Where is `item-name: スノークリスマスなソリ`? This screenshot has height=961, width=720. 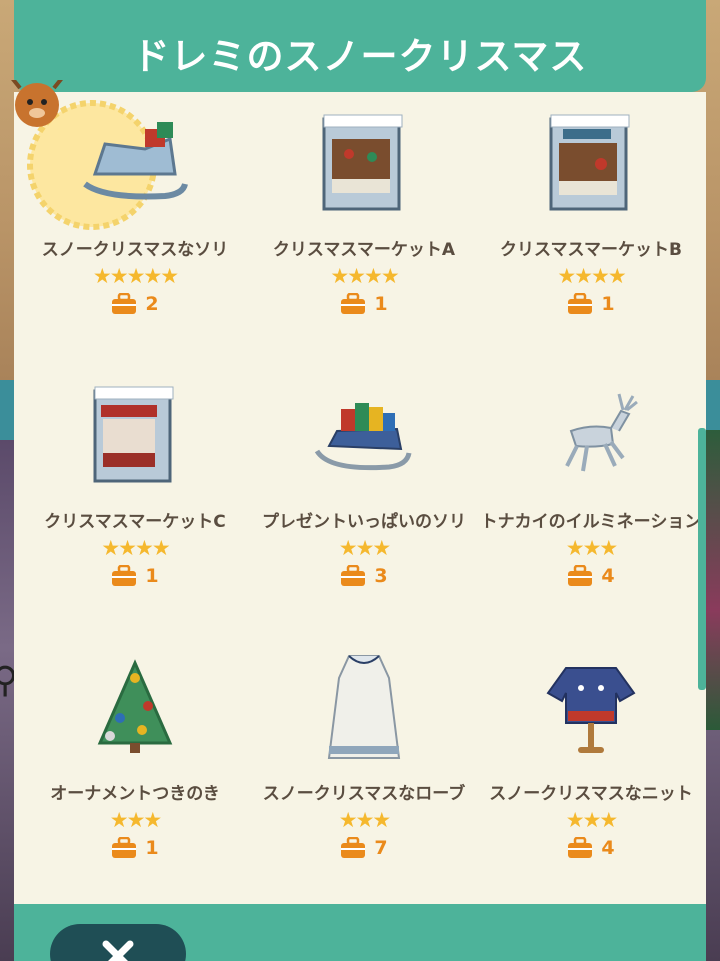
item-name: スノークリスマスなソリ is located at coordinates (135, 250).